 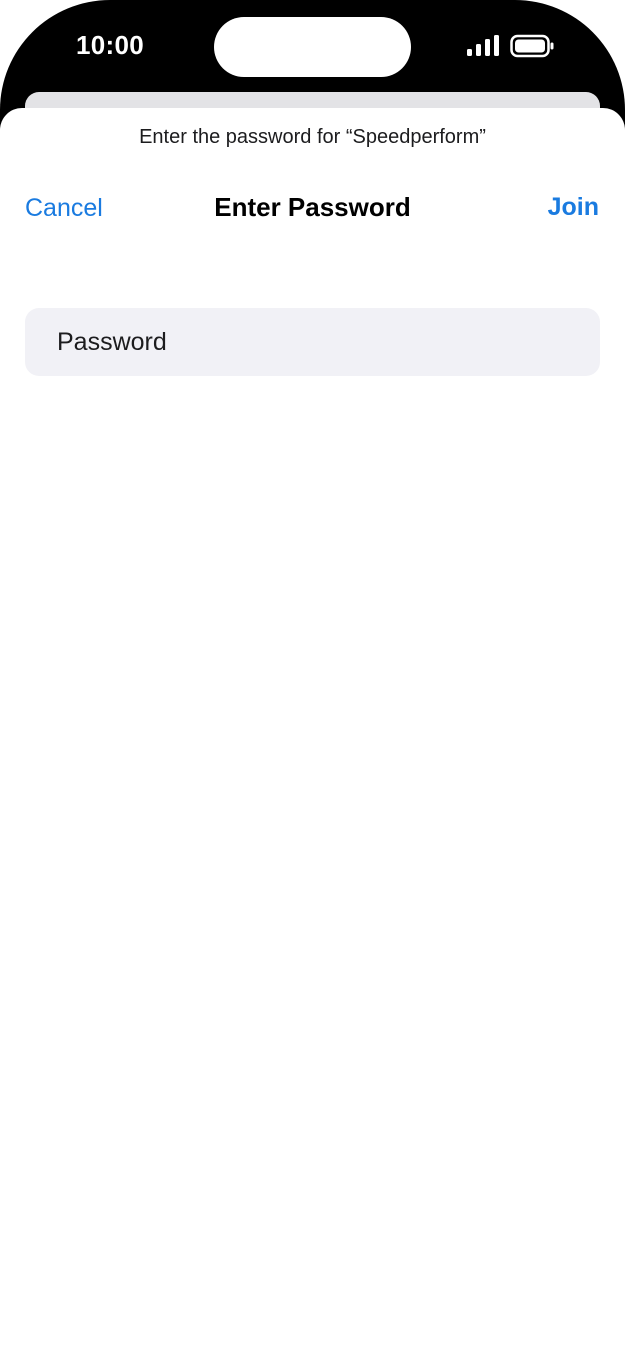 What do you see at coordinates (483, 45) in the screenshot?
I see `cellular-signal-icon` at bounding box center [483, 45].